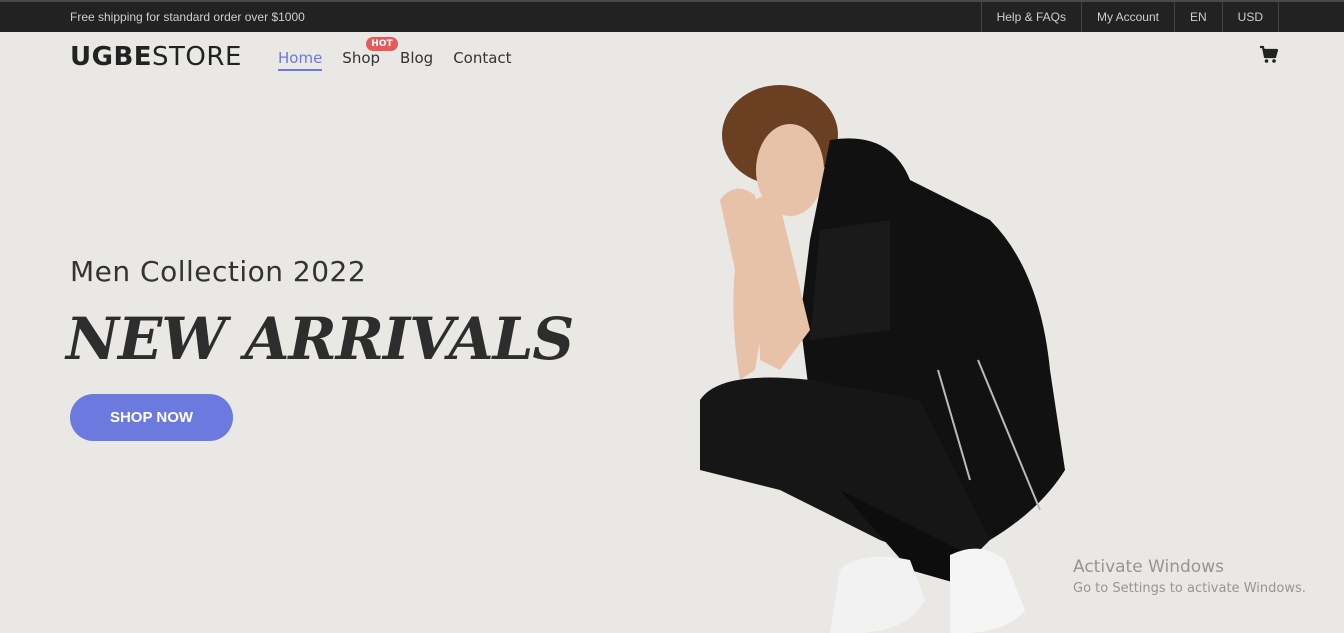  I want to click on logo-bold: UGBE, so click(111, 57).